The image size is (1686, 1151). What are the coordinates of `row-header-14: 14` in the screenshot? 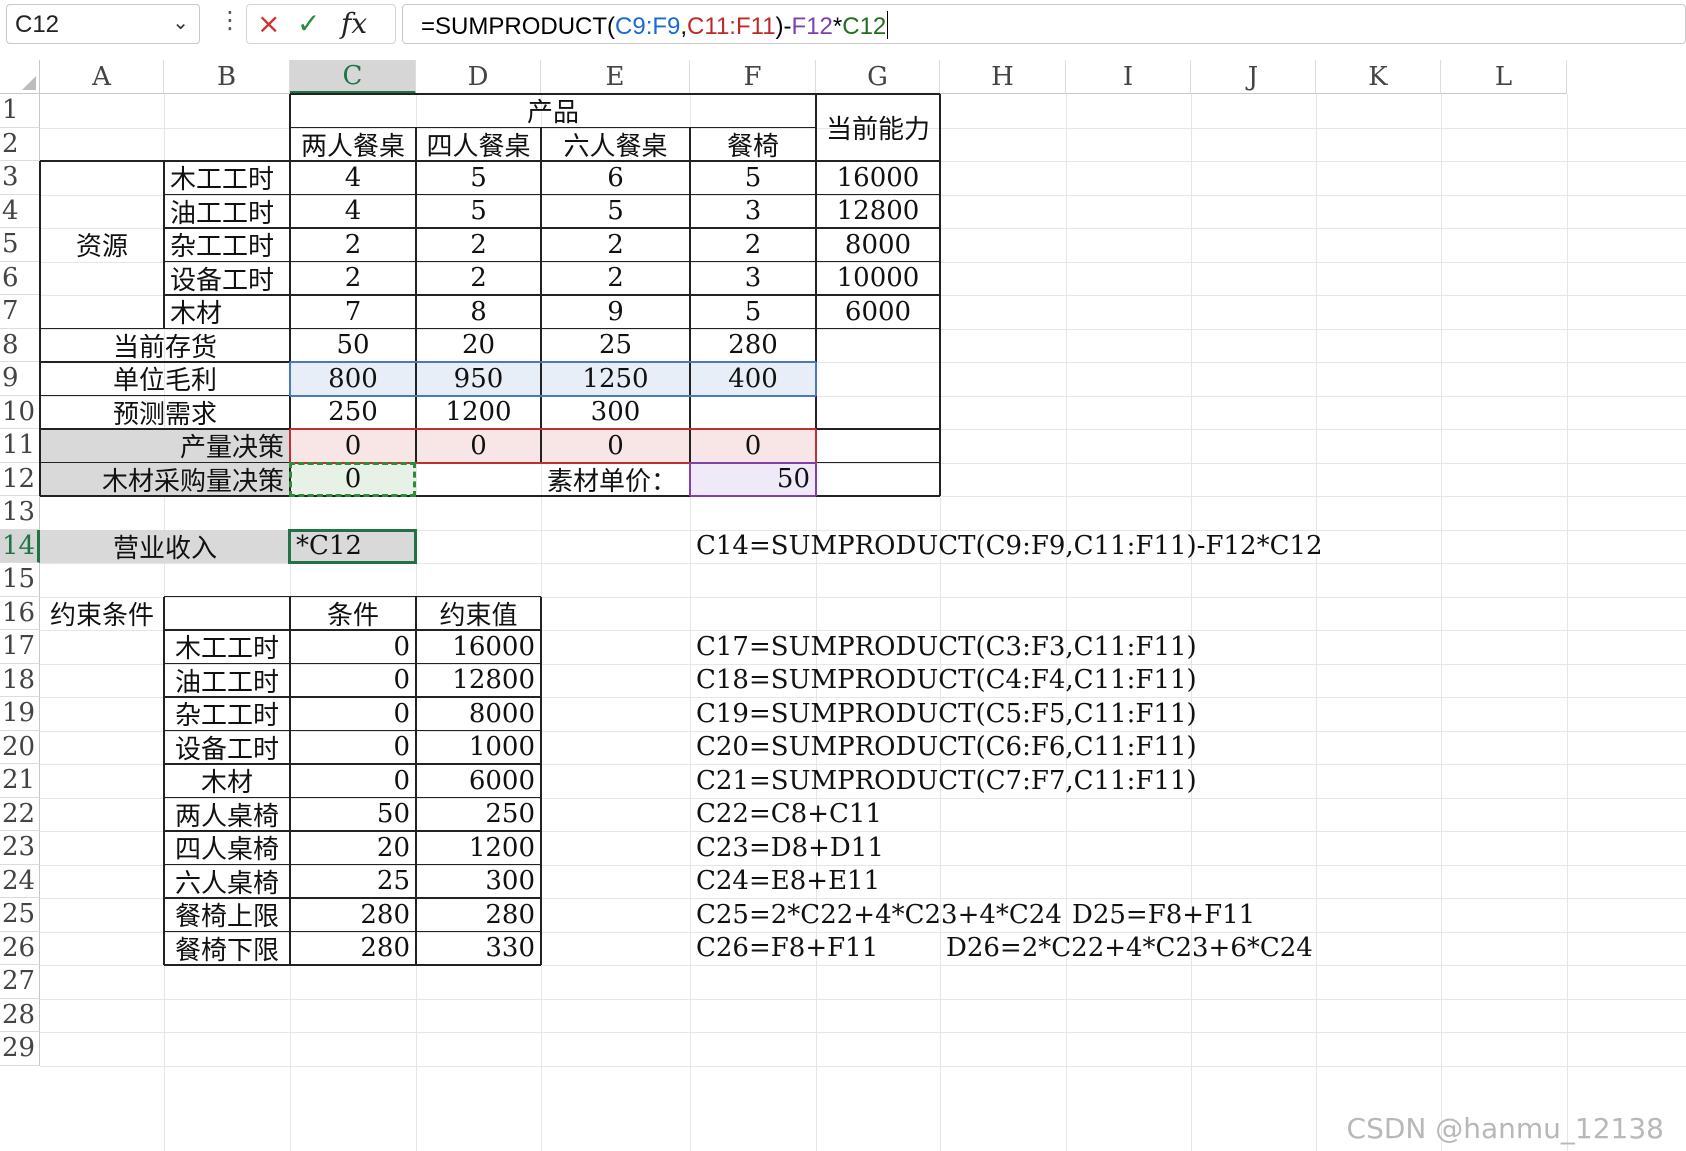 It's located at (20, 546).